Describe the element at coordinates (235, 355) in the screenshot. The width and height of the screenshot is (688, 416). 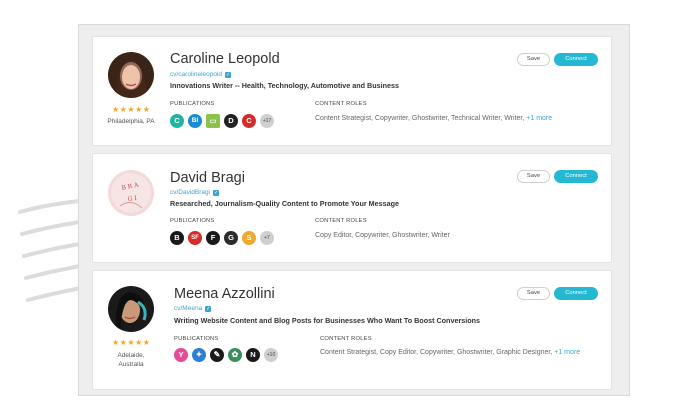
I see `publication-leaf-icon: ✿` at that location.